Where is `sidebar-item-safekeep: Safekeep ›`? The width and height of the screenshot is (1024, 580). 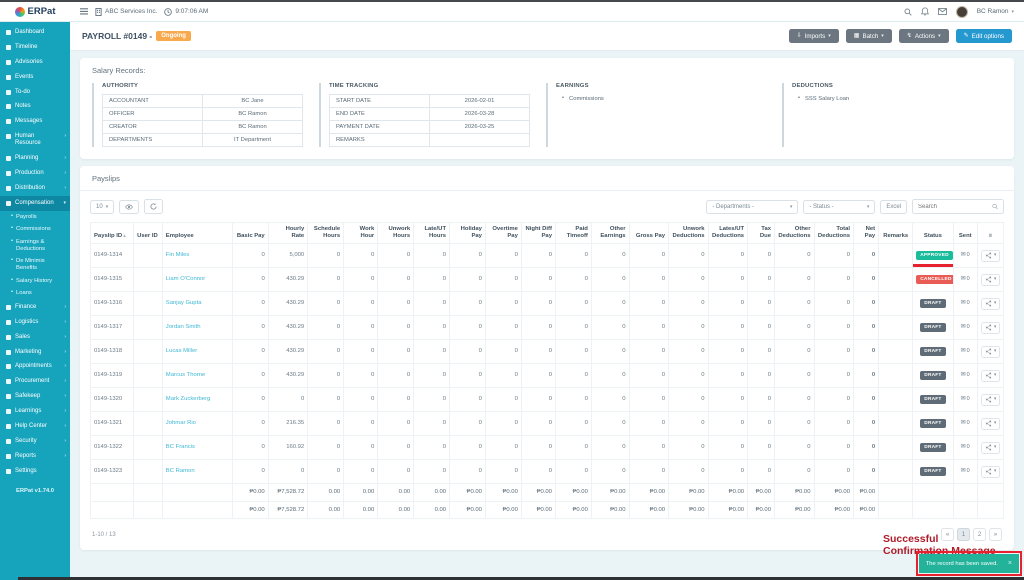 sidebar-item-safekeep: Safekeep › is located at coordinates (35, 396).